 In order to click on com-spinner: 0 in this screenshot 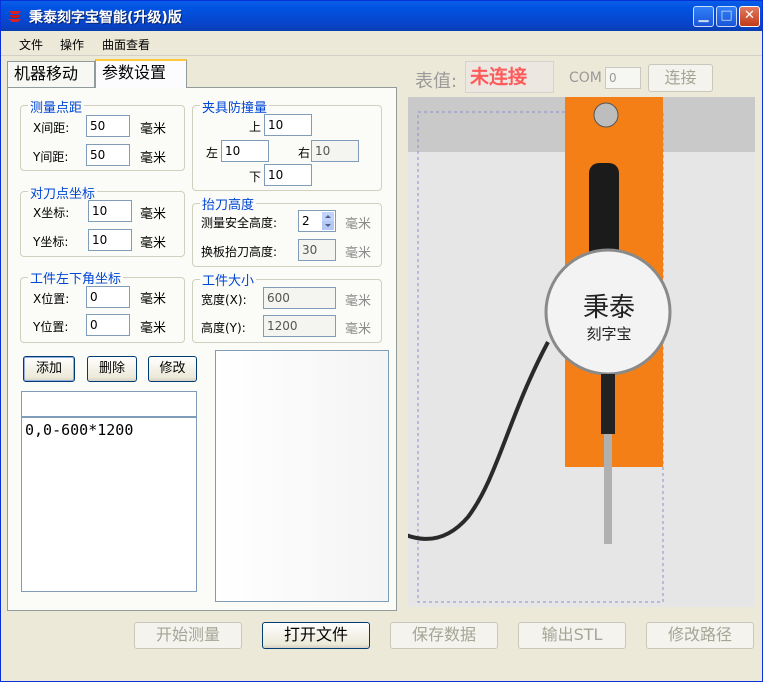, I will do `click(623, 78)`.